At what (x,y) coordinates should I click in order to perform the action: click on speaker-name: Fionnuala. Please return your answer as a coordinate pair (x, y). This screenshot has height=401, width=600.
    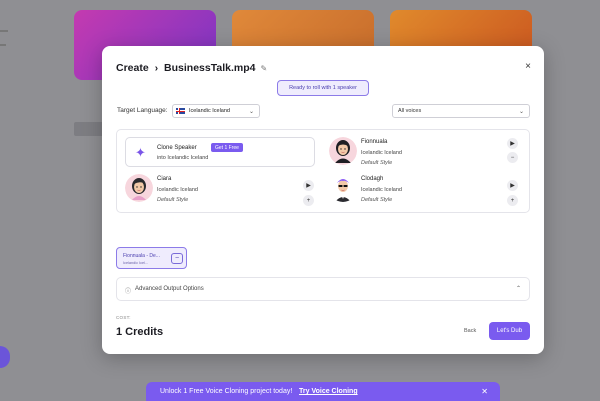
    Looking at the image, I should click on (374, 142).